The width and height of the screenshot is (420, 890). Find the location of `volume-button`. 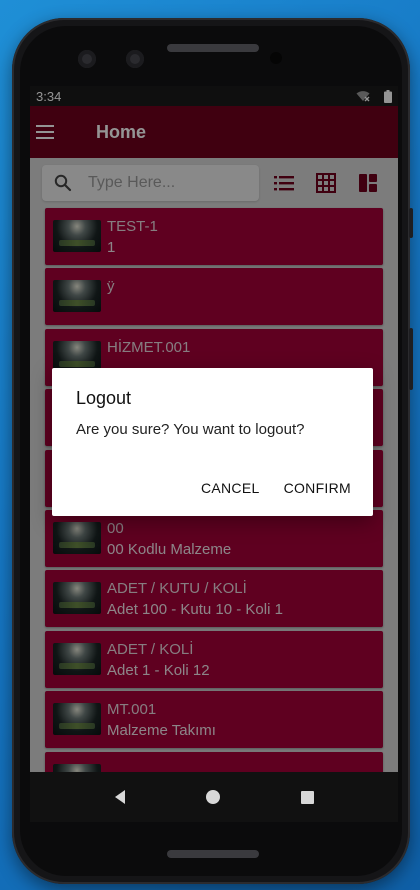

volume-button is located at coordinates (411, 223).